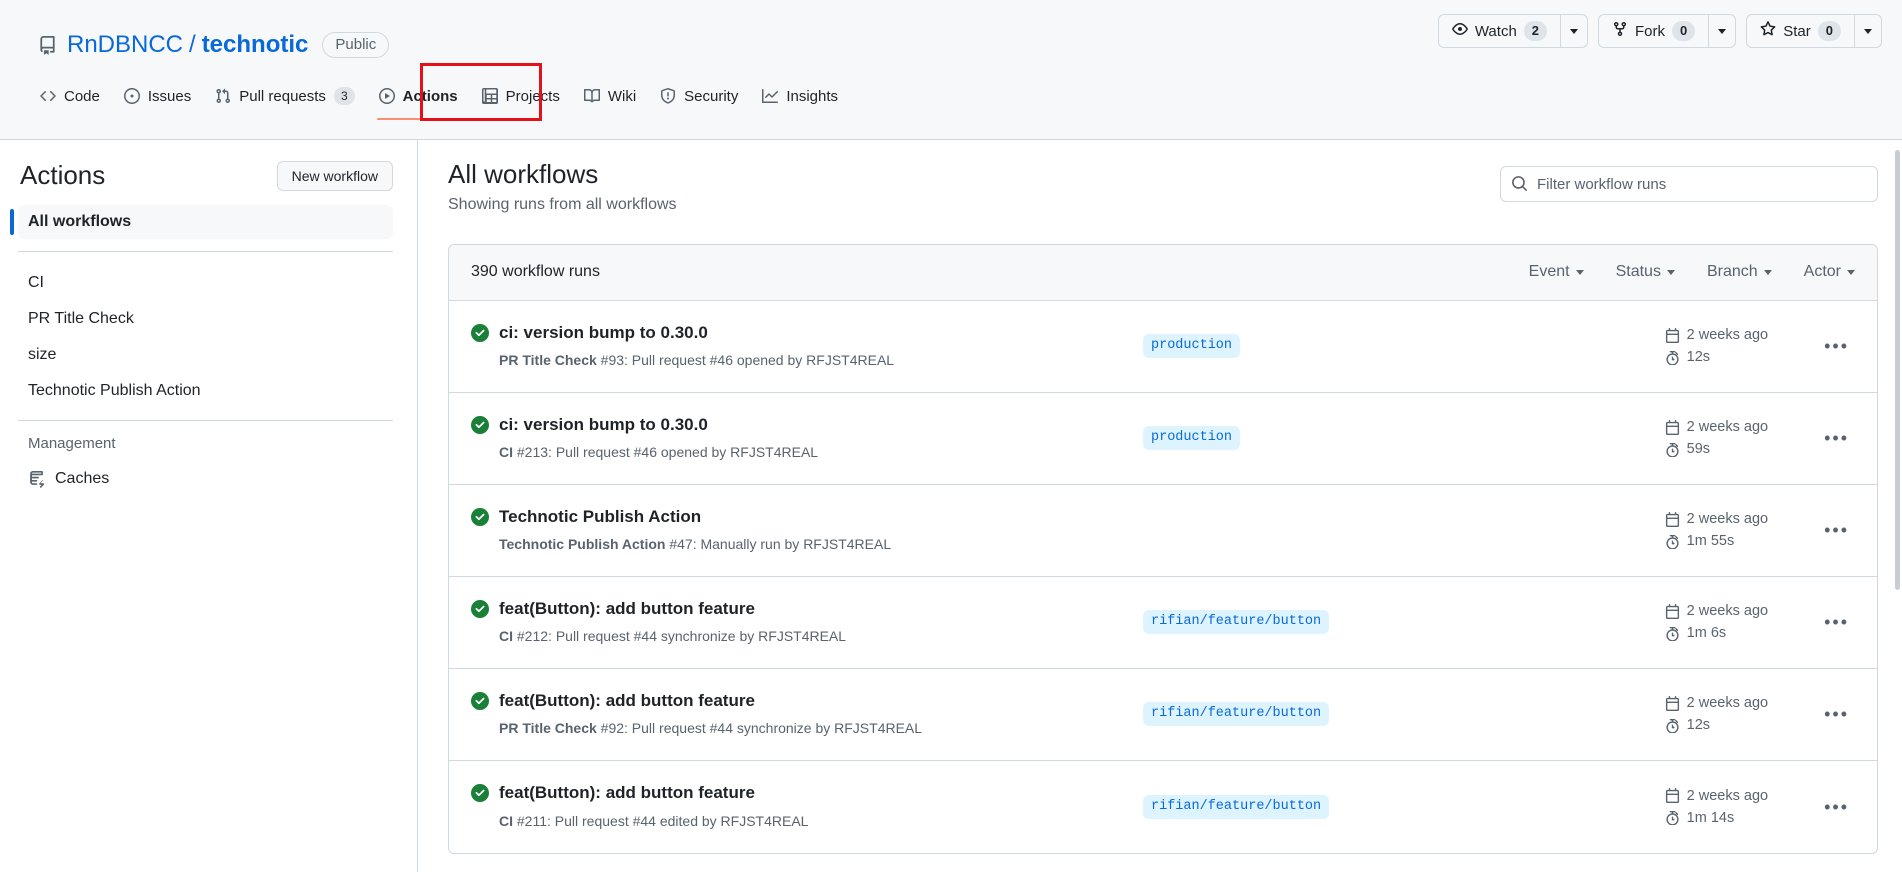 Image resolution: width=1902 pixels, height=872 pixels. Describe the element at coordinates (131, 96) in the screenshot. I see `issue-opened-icon` at that location.